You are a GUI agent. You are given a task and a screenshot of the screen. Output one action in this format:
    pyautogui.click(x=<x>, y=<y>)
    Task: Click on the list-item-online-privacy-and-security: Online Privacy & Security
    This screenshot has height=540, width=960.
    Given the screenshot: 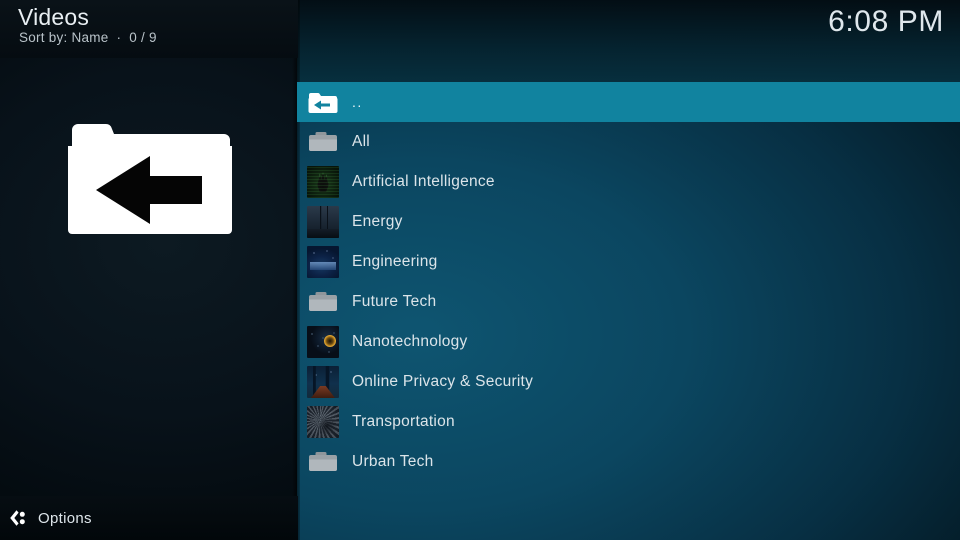 What is the action you would take?
    pyautogui.click(x=628, y=382)
    